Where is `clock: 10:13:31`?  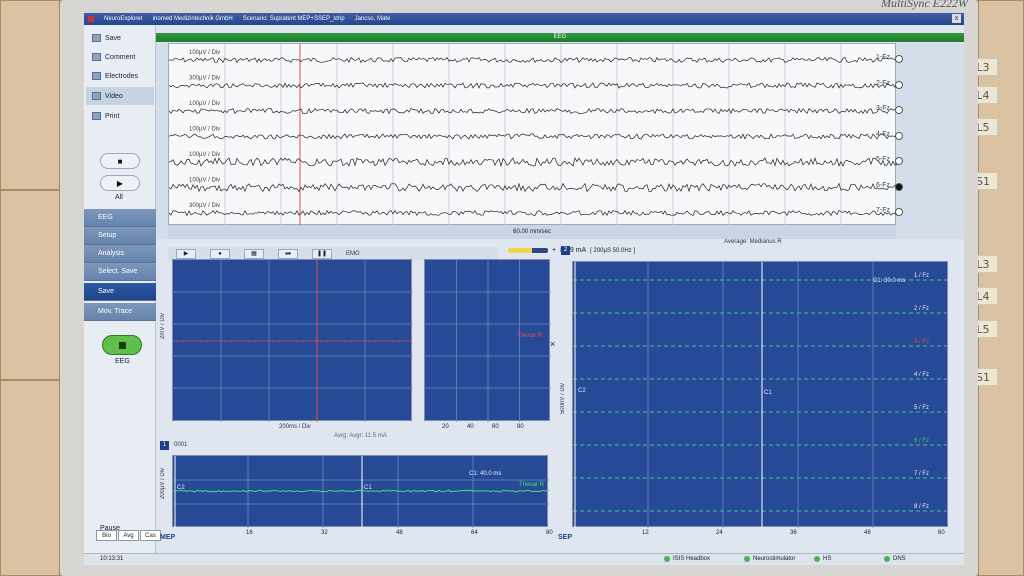 clock: 10:13:31 is located at coordinates (112, 559).